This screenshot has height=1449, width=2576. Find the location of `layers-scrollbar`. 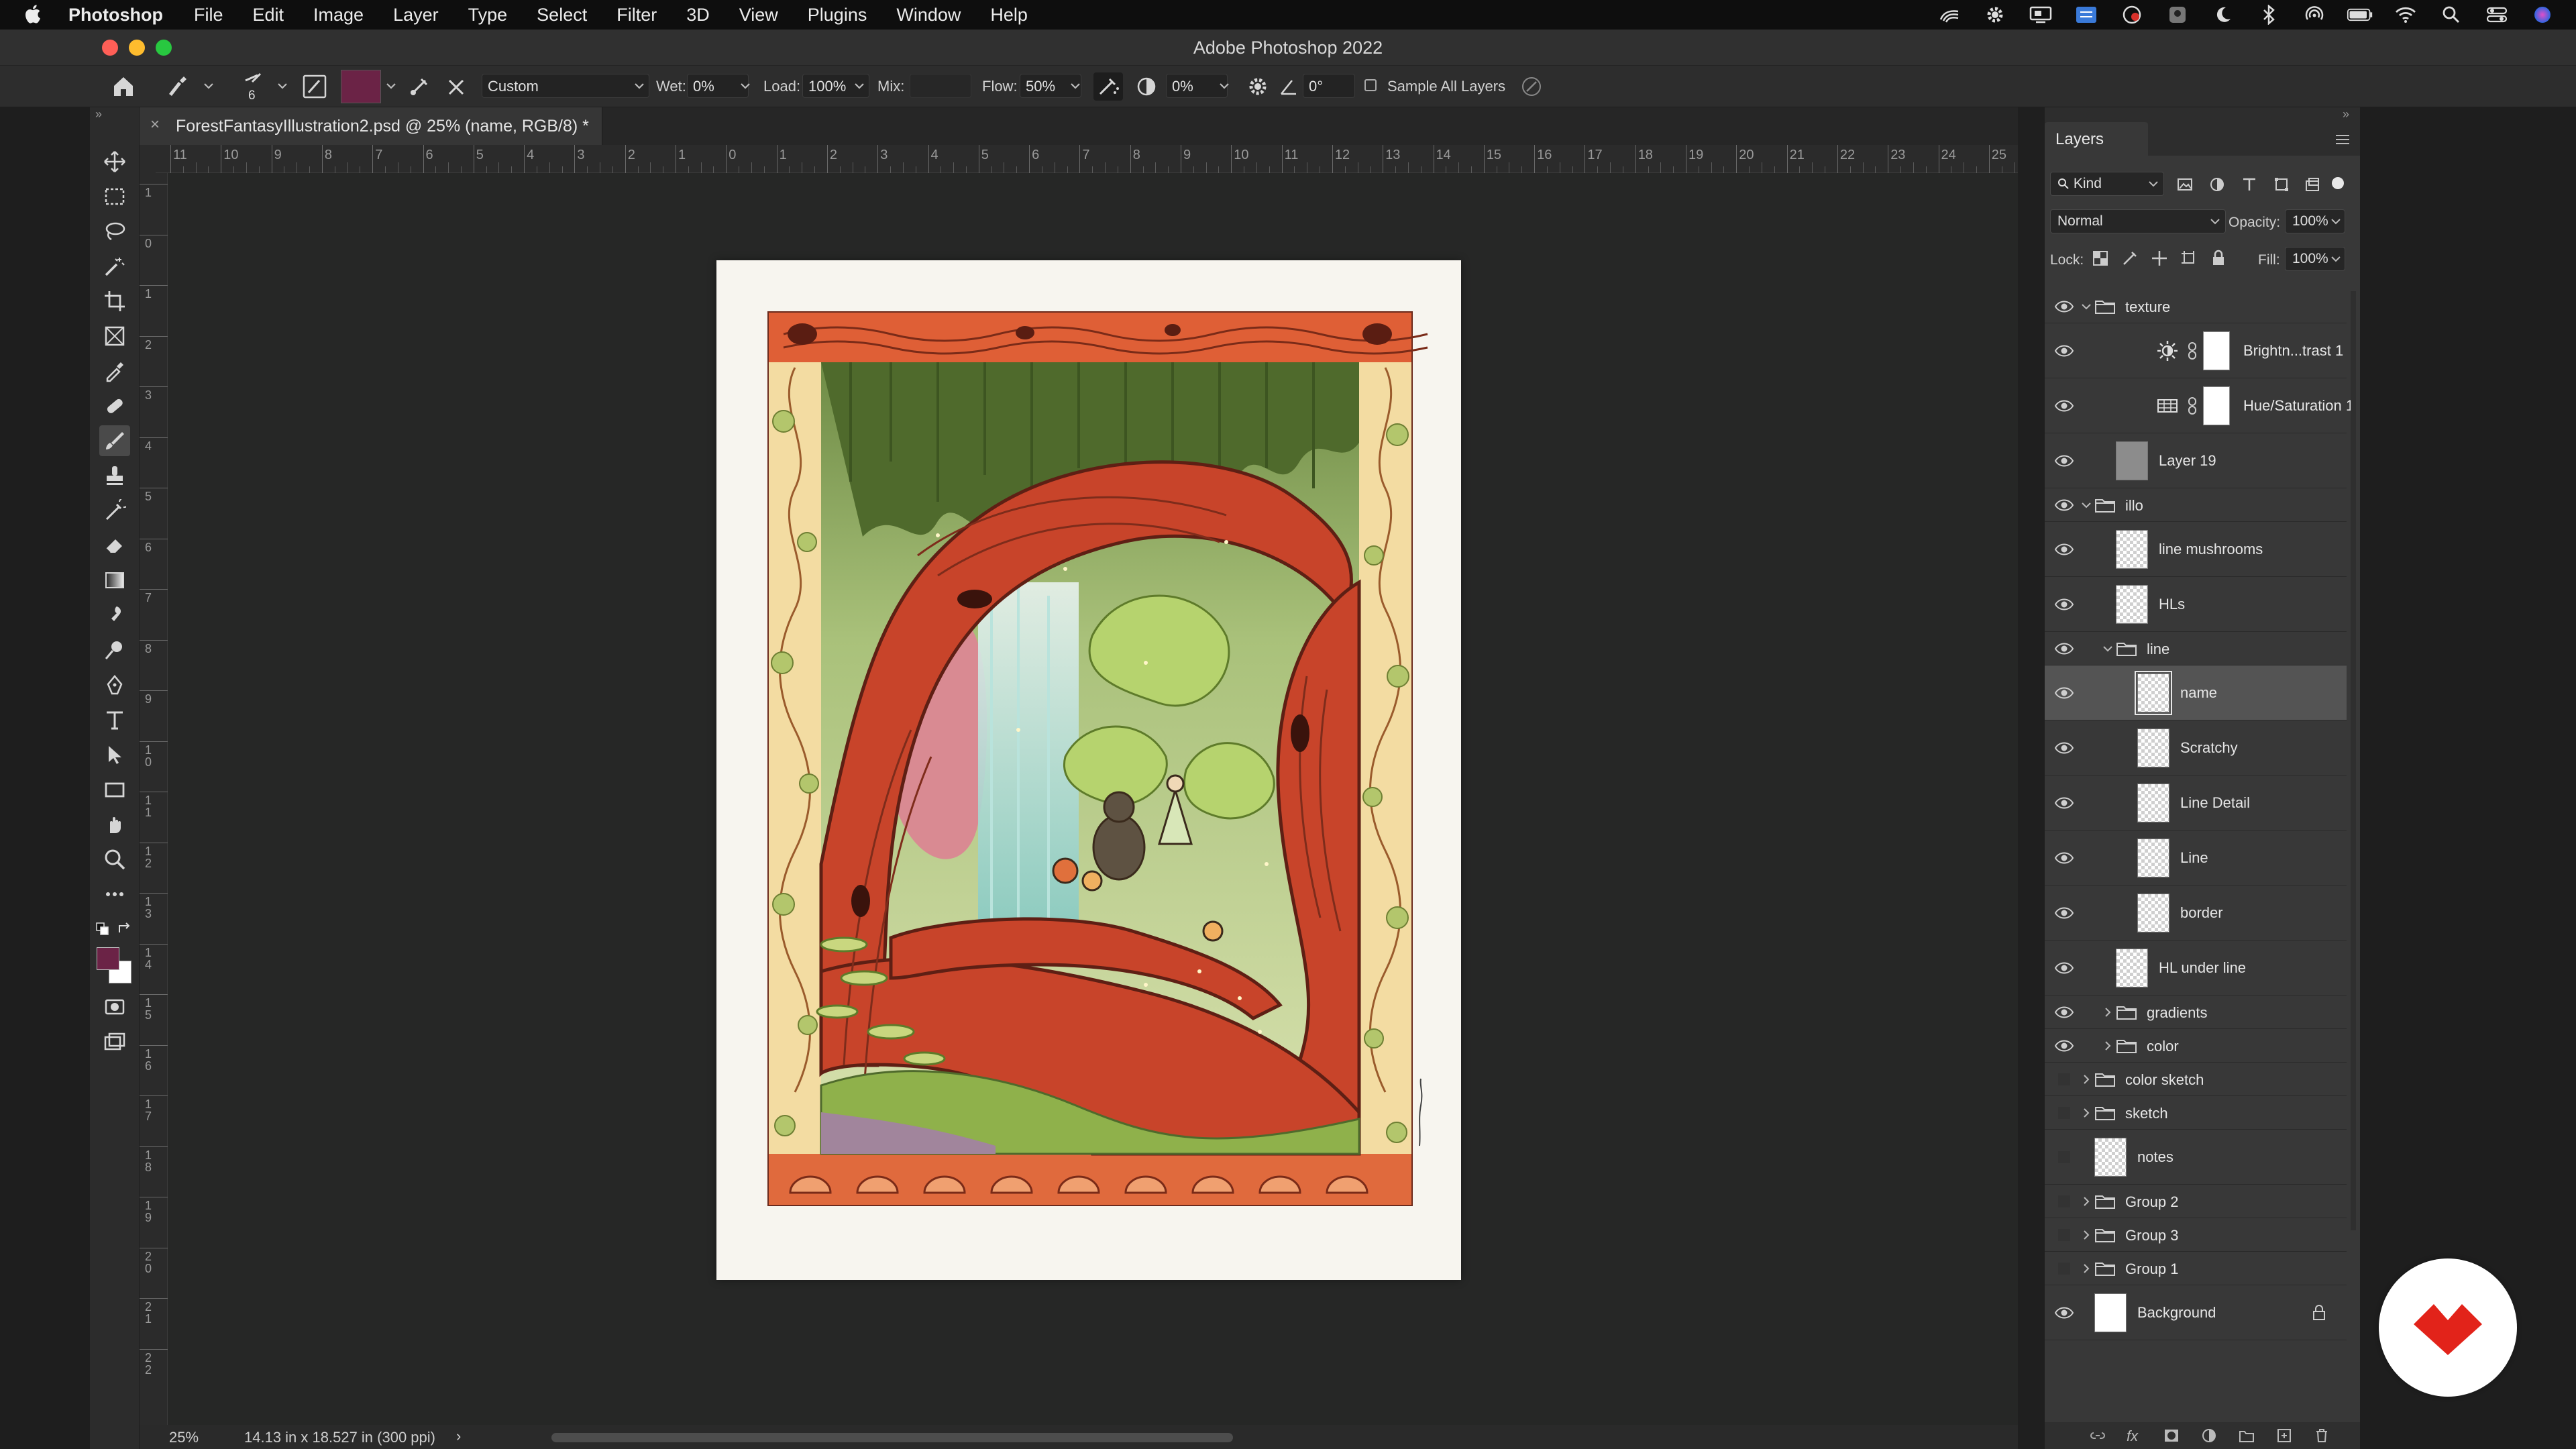

layers-scrollbar is located at coordinates (2353, 760).